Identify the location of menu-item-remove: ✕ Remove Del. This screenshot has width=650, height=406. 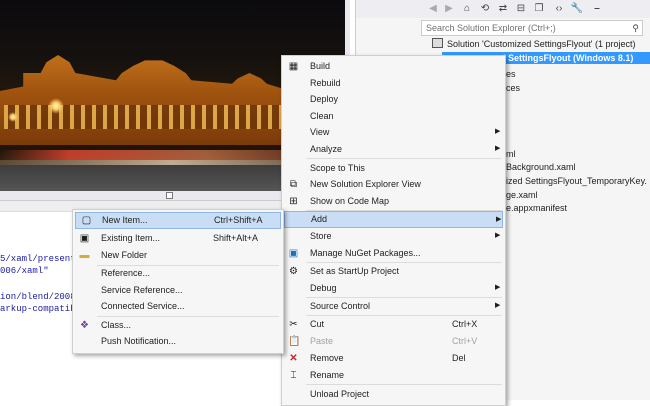
(393, 358).